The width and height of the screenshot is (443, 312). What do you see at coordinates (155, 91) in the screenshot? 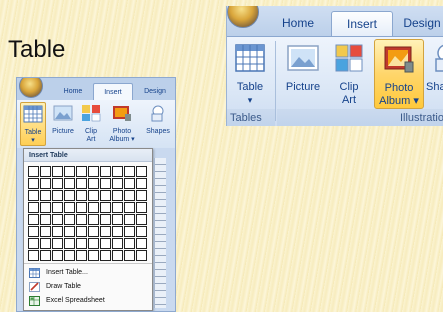
I see `tab-design-small: Design` at bounding box center [155, 91].